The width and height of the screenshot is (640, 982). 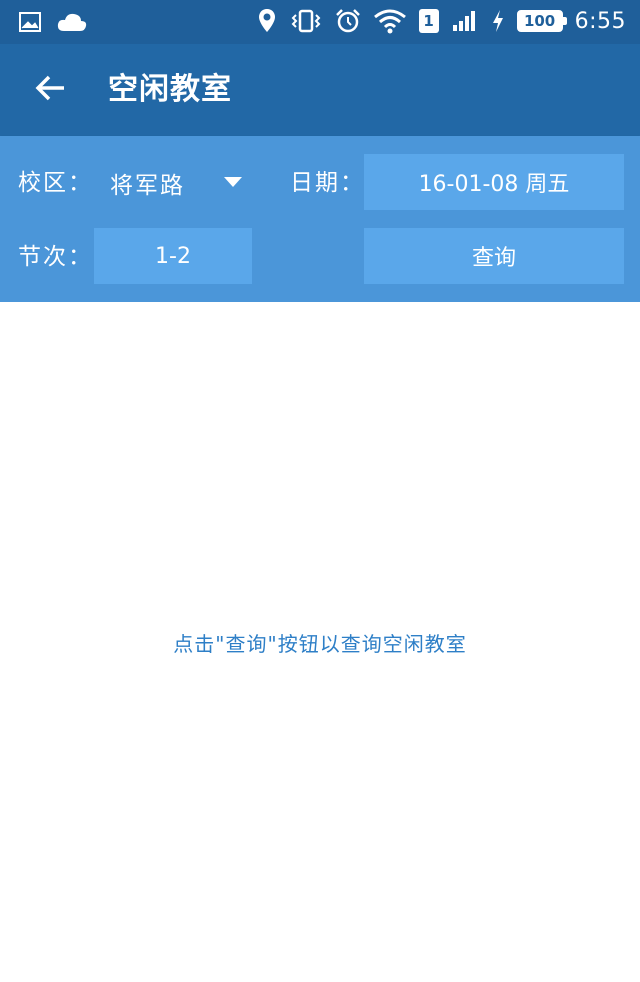 I want to click on period-picker: 1-2, so click(x=173, y=256).